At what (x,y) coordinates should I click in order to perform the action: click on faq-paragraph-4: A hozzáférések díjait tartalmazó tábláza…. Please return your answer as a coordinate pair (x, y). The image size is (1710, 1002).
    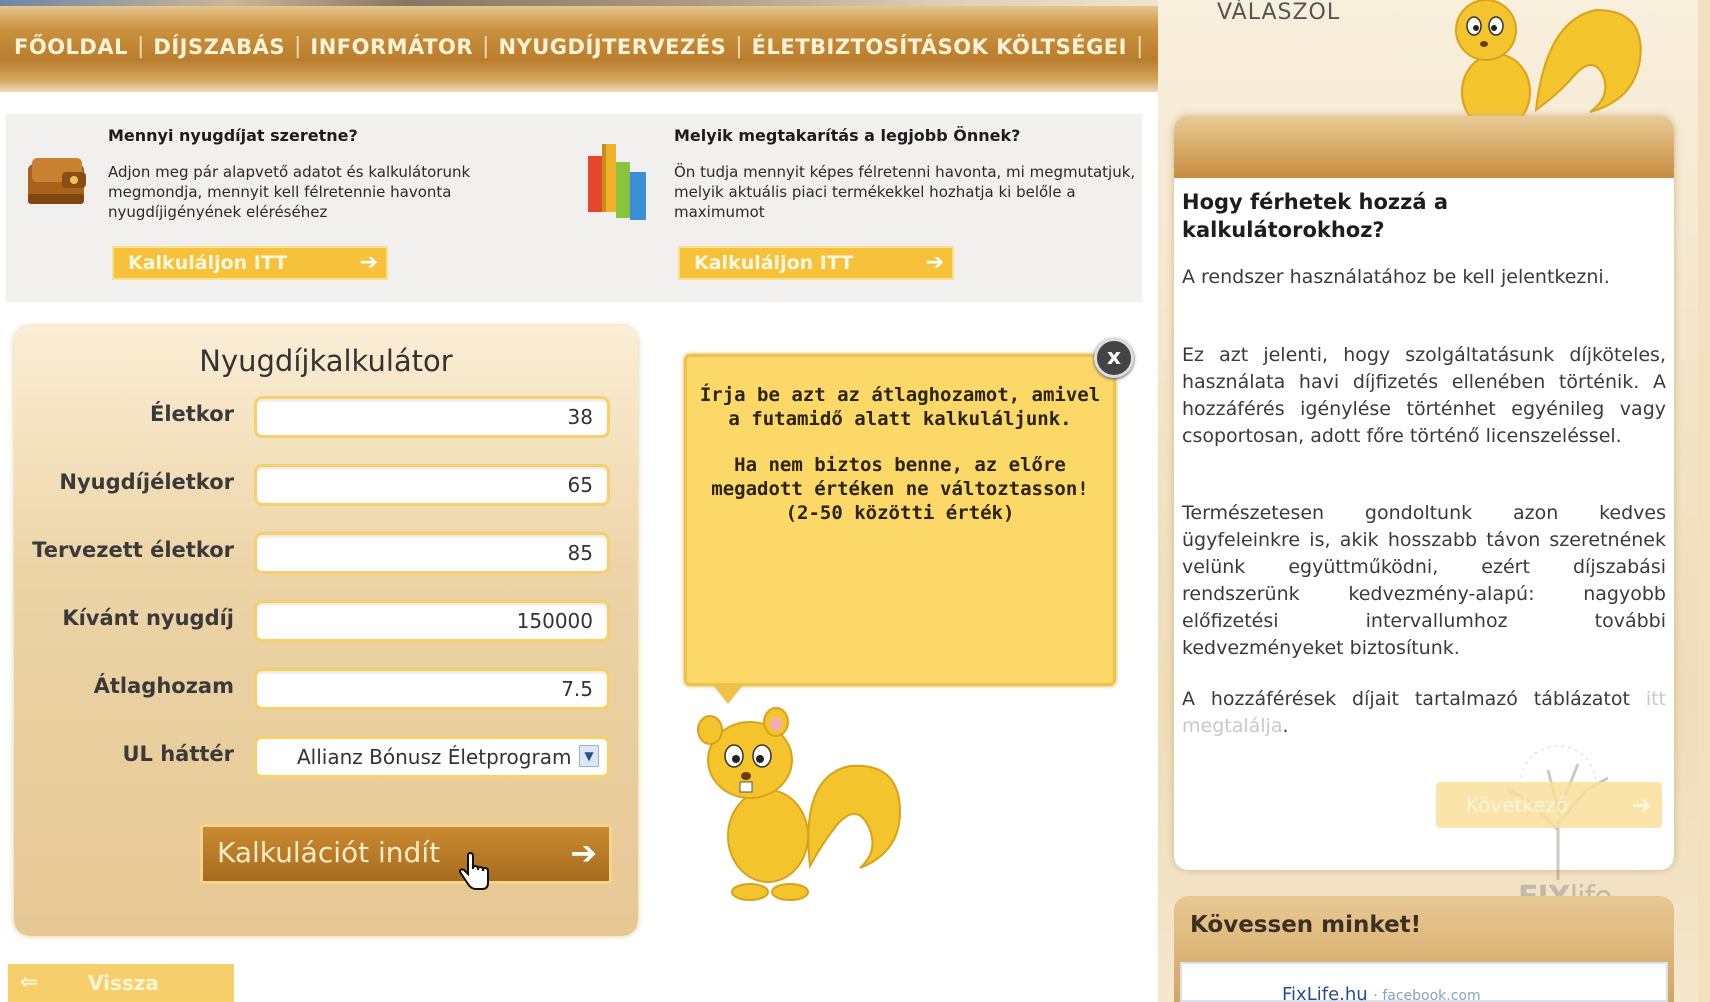
    Looking at the image, I should click on (1424, 713).